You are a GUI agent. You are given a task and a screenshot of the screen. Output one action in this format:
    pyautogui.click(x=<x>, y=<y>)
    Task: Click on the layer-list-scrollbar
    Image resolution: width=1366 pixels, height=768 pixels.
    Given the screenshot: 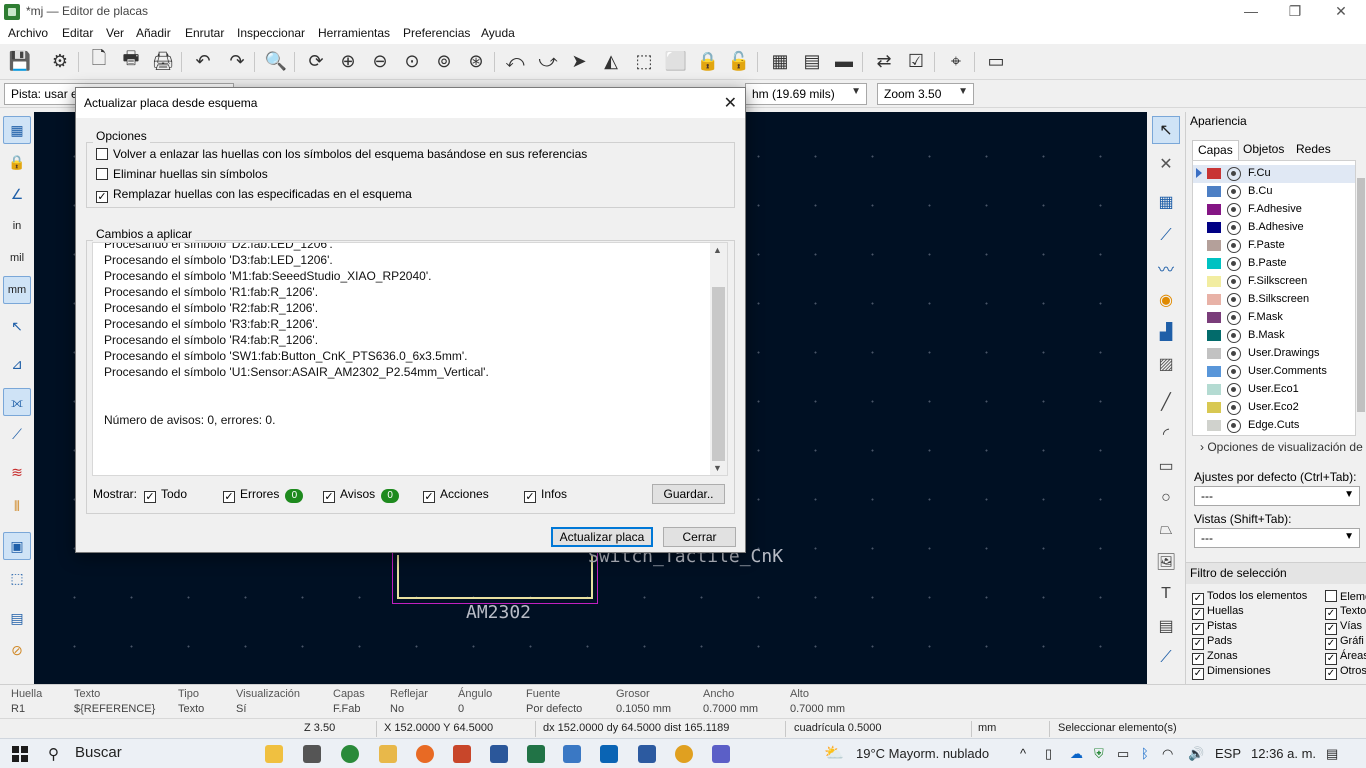 What is the action you would take?
    pyautogui.click(x=1361, y=298)
    